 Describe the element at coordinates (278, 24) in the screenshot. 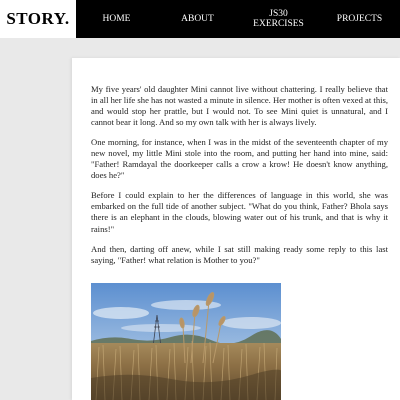

I see `nav-js30-label-line2: EXERCISES` at that location.